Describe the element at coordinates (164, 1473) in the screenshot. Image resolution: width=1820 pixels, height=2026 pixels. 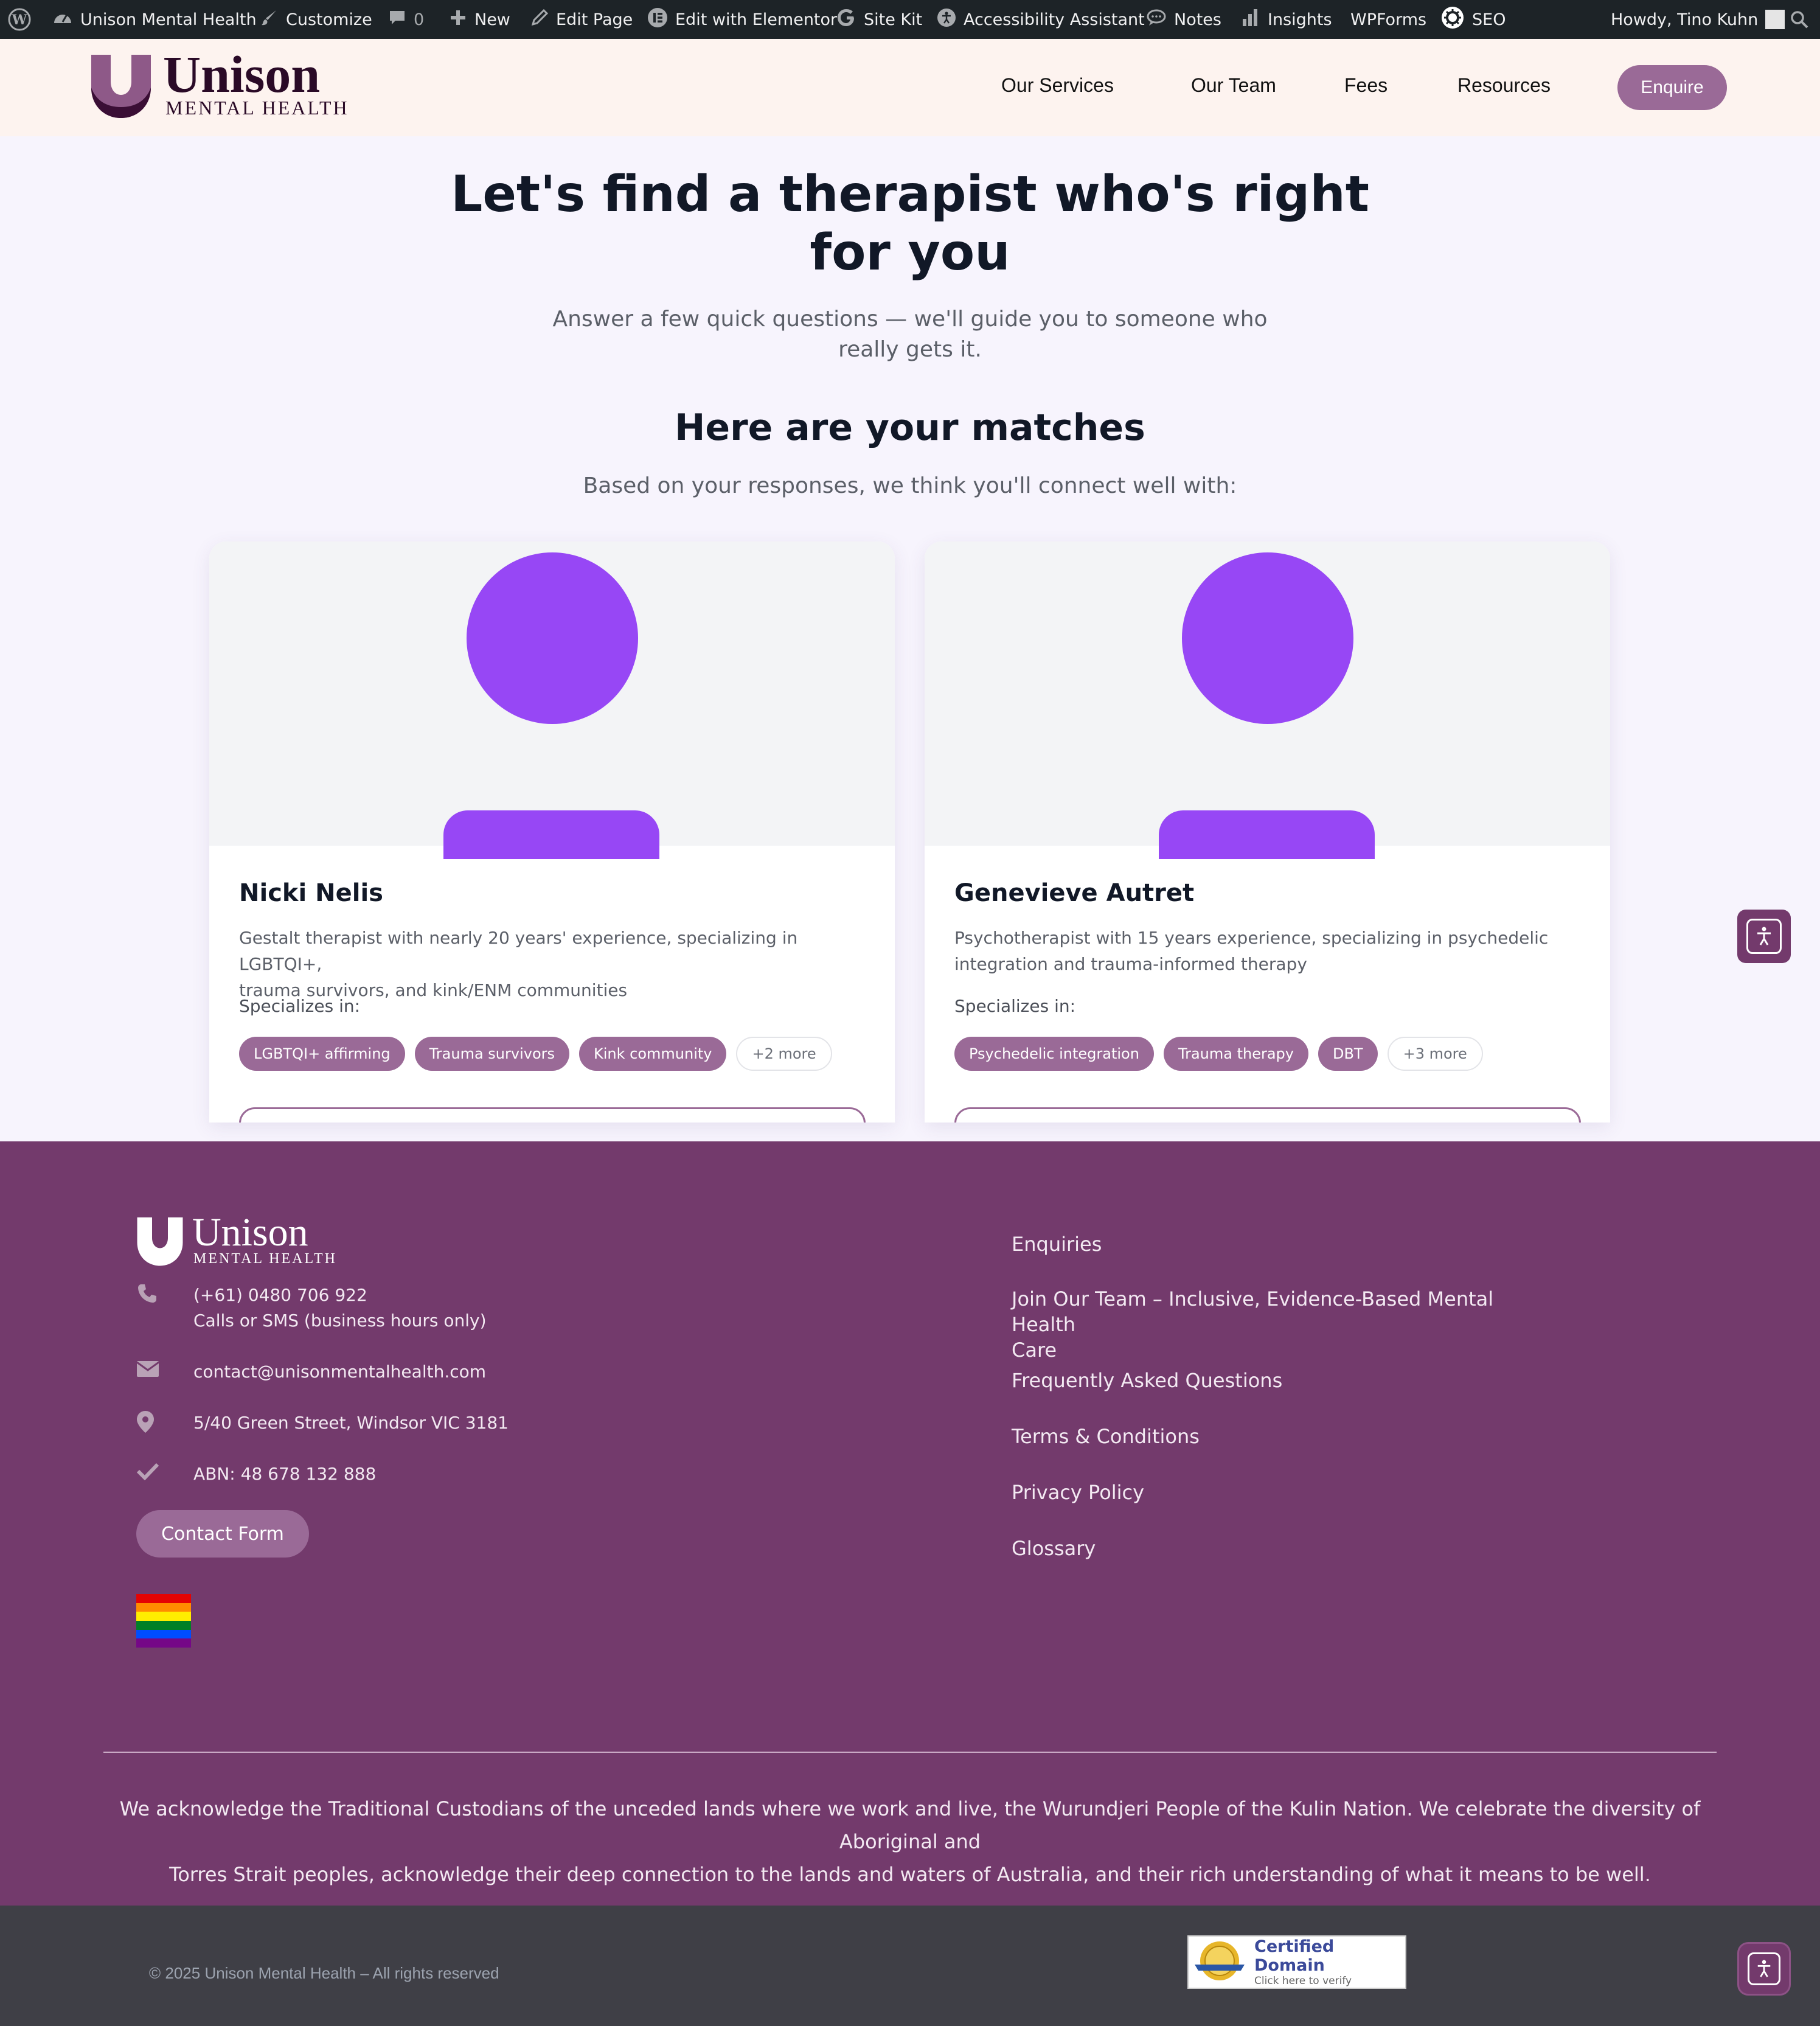
I see `check-icon` at that location.